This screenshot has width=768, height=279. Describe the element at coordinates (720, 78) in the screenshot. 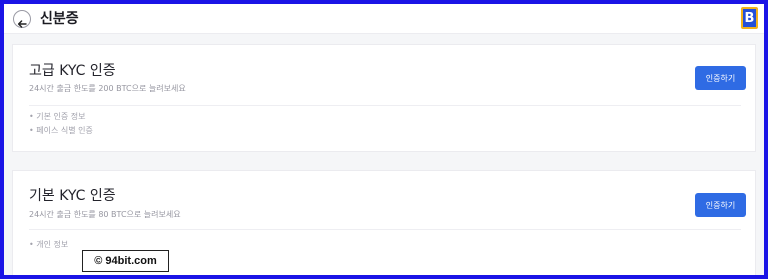

I see `verify-advanced-button: 인증하기` at that location.